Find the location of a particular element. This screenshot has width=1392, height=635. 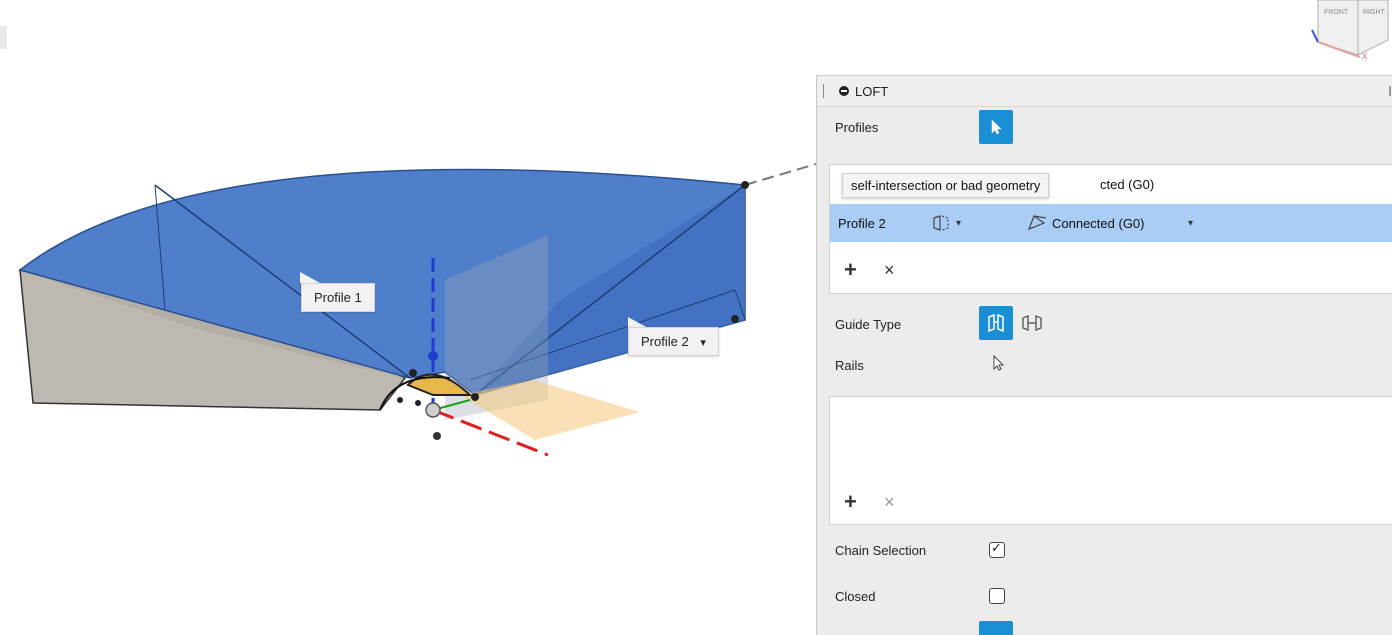

guide-type-rails-button is located at coordinates (996, 323).